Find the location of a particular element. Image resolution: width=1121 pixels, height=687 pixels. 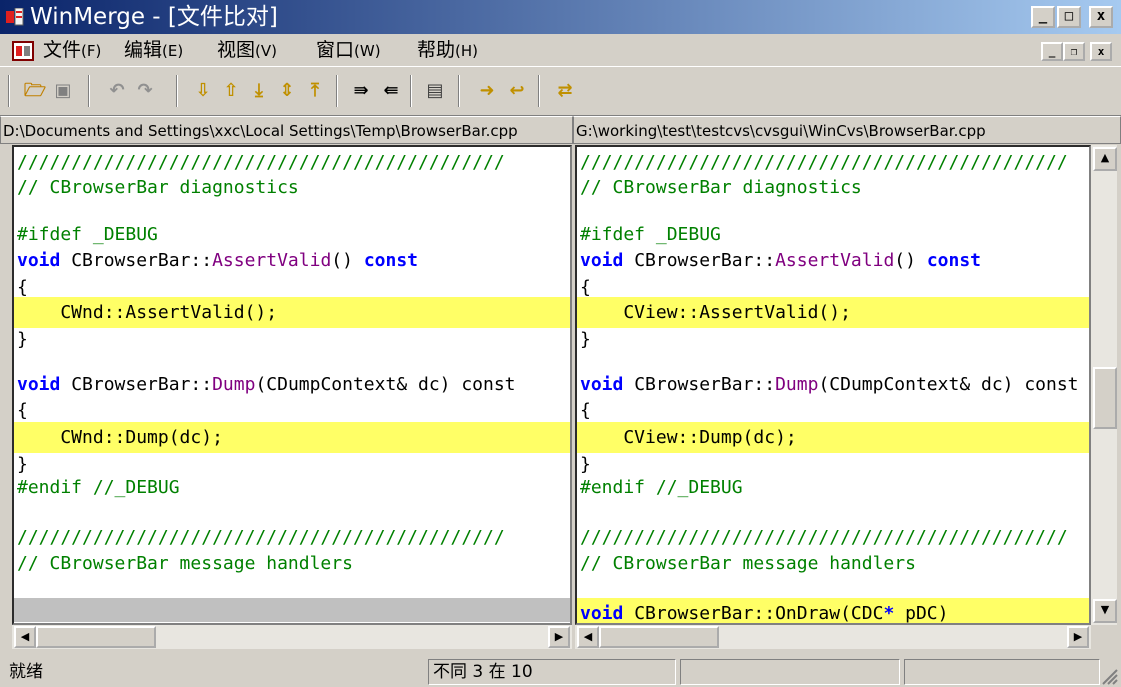

vertical-scroll-thumb is located at coordinates (1105, 398).